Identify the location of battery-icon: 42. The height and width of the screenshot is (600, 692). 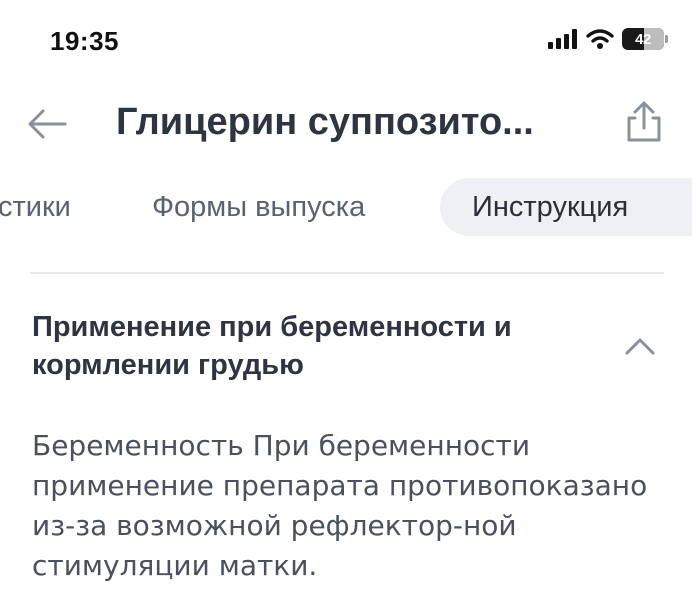
(645, 39).